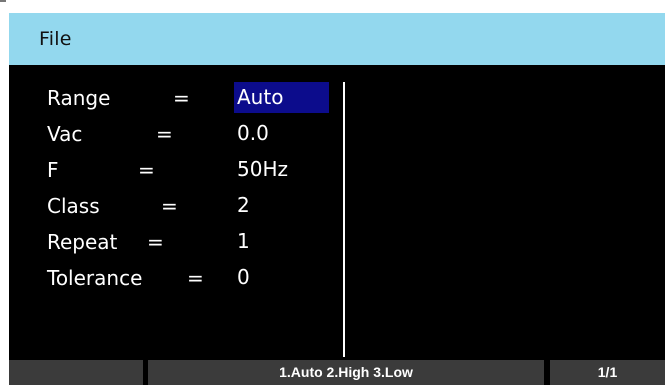 The image size is (665, 385). Describe the element at coordinates (65, 134) in the screenshot. I see `param-label-vac: Vac` at that location.